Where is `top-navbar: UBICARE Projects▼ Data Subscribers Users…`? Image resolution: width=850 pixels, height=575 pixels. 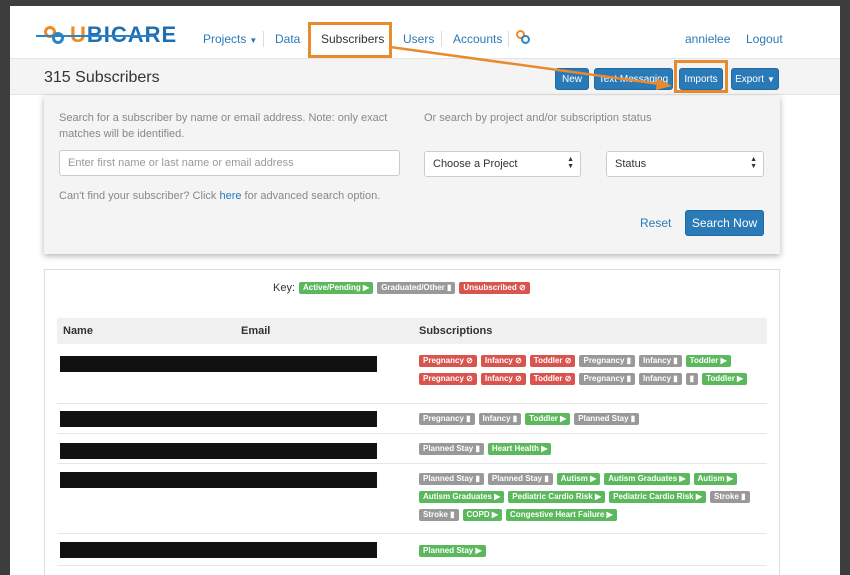
top-navbar: UBICARE Projects▼ Data Subscribers Users… is located at coordinates (425, 32).